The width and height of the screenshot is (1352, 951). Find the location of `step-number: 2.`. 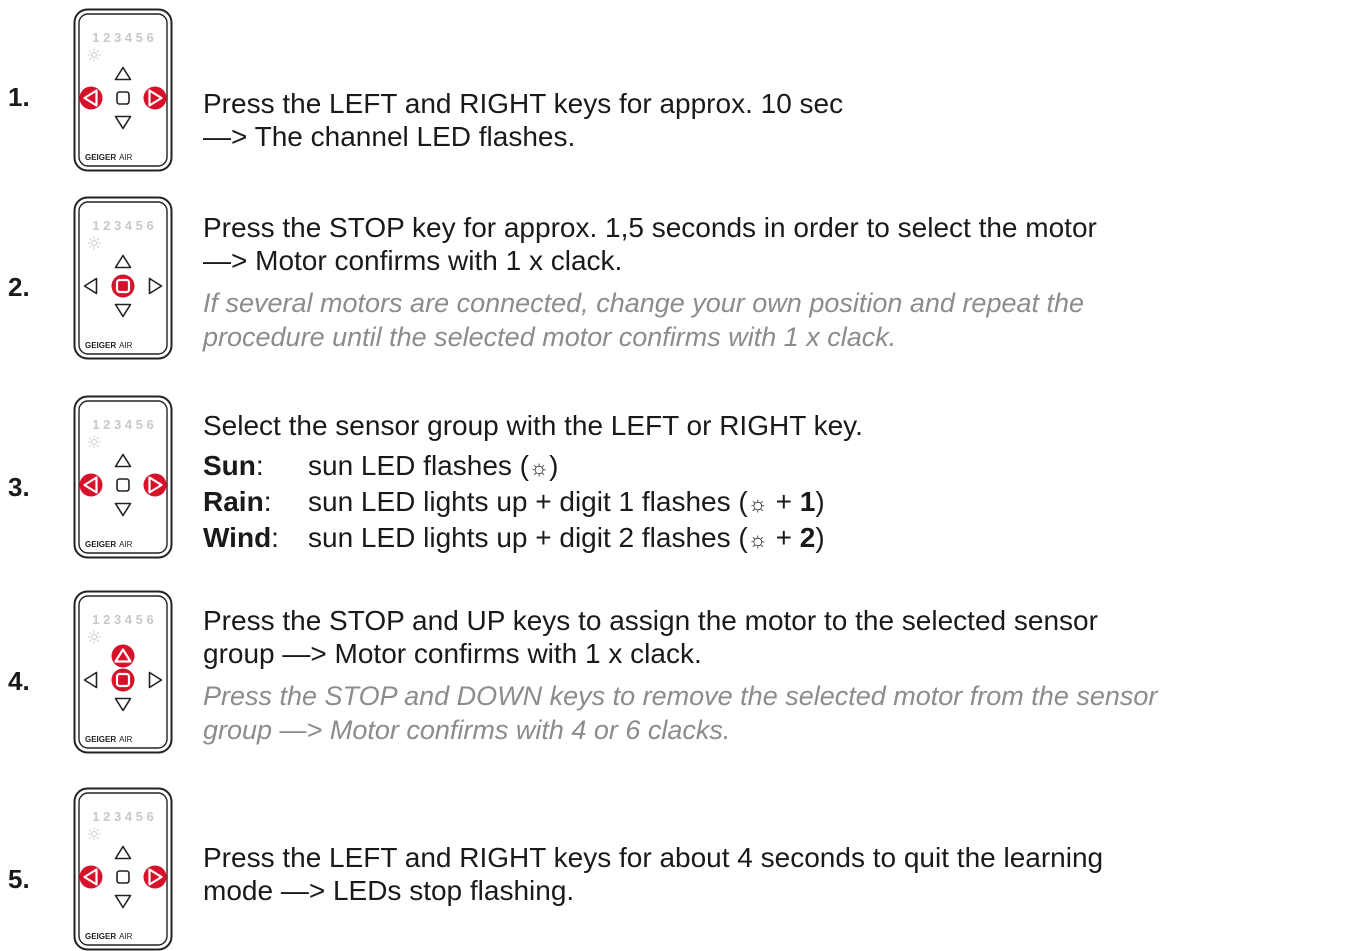

step-number: 2. is located at coordinates (19, 287).